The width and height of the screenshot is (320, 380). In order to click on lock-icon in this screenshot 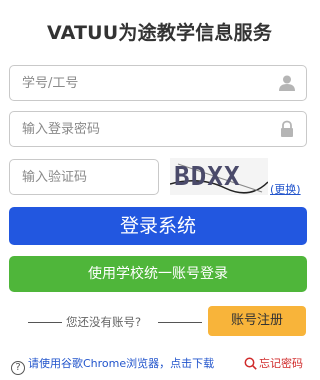, I will do `click(287, 128)`.